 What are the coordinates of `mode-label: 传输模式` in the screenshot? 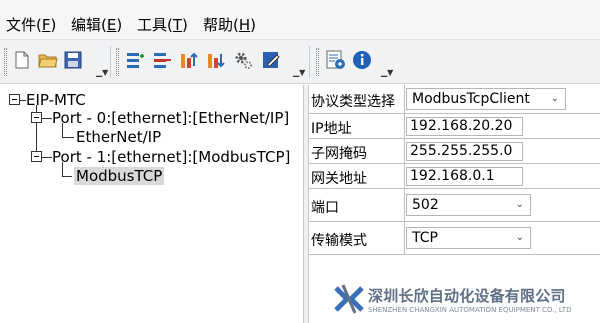 It's located at (339, 241).